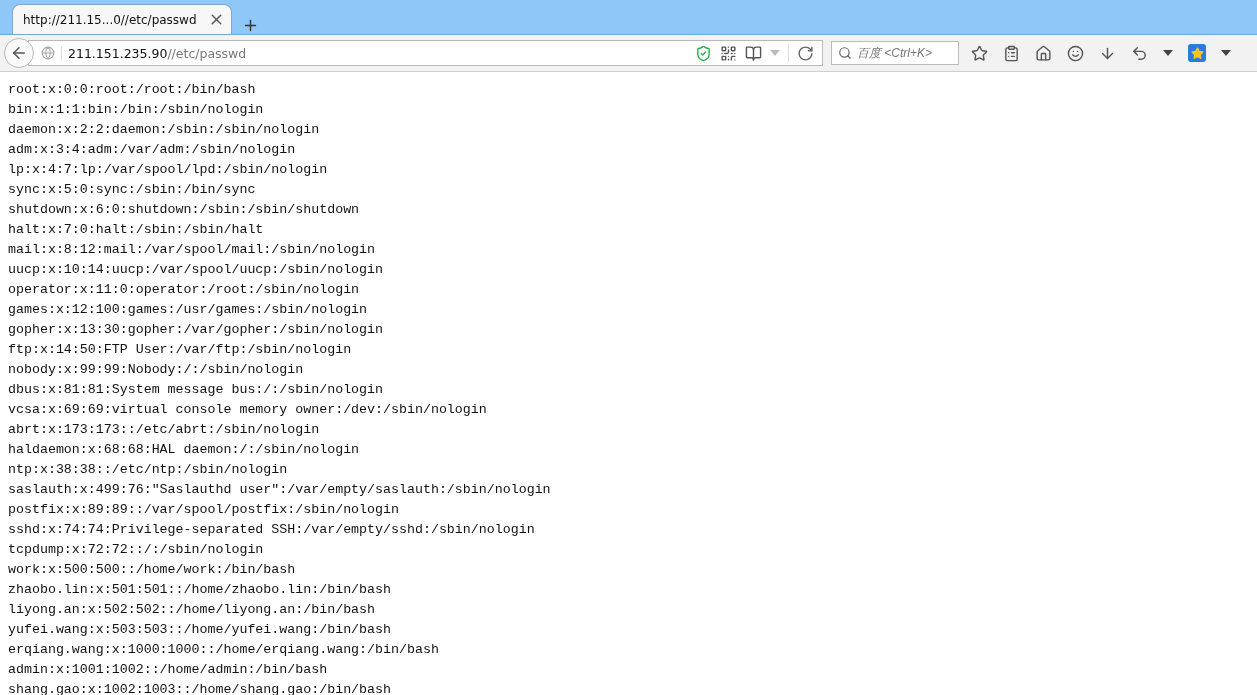  What do you see at coordinates (152, 150) in the screenshot?
I see `text-line: adm:x:3:4:adm:/var/adm:/sbin/nologin` at bounding box center [152, 150].